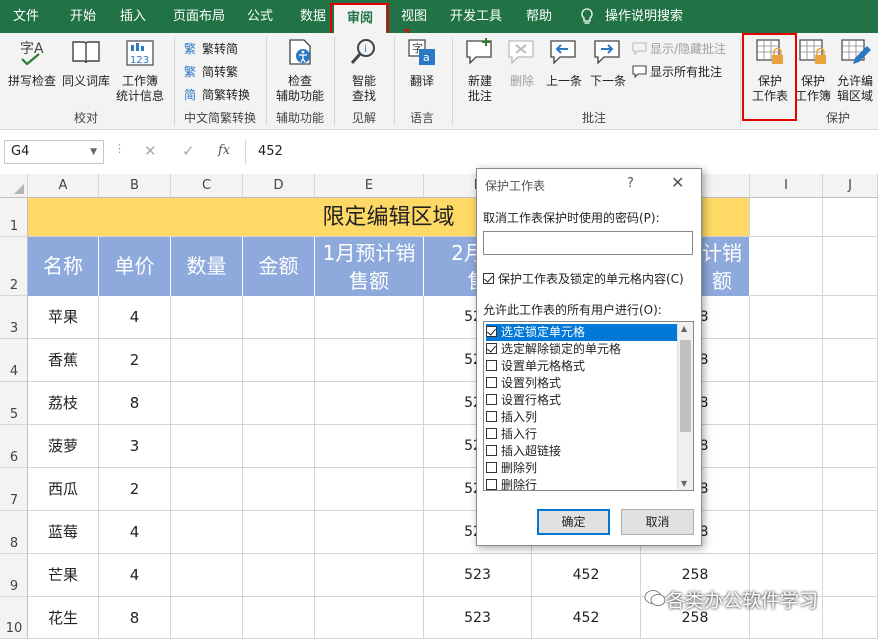 The width and height of the screenshot is (878, 639). I want to click on column-header-a: A, so click(63, 186).